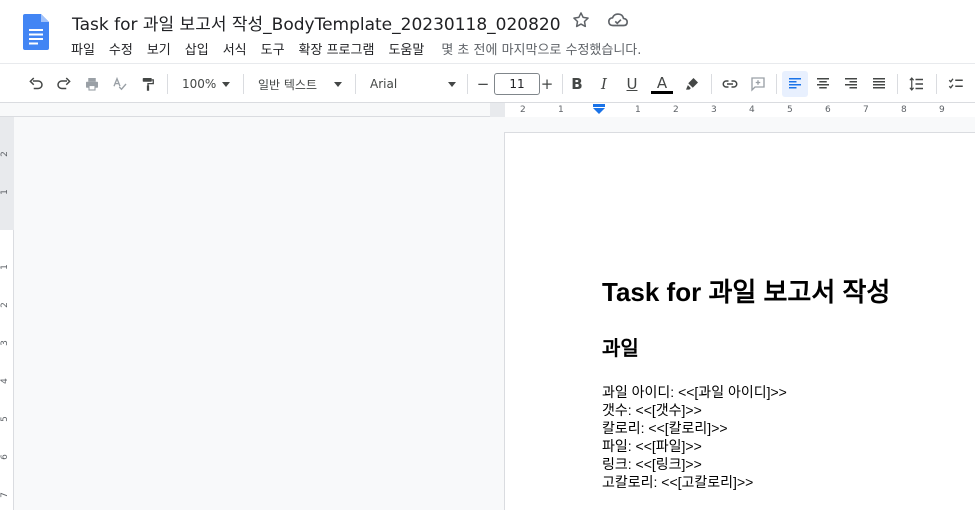 Image resolution: width=975 pixels, height=510 pixels. I want to click on align-justify-icon, so click(879, 84).